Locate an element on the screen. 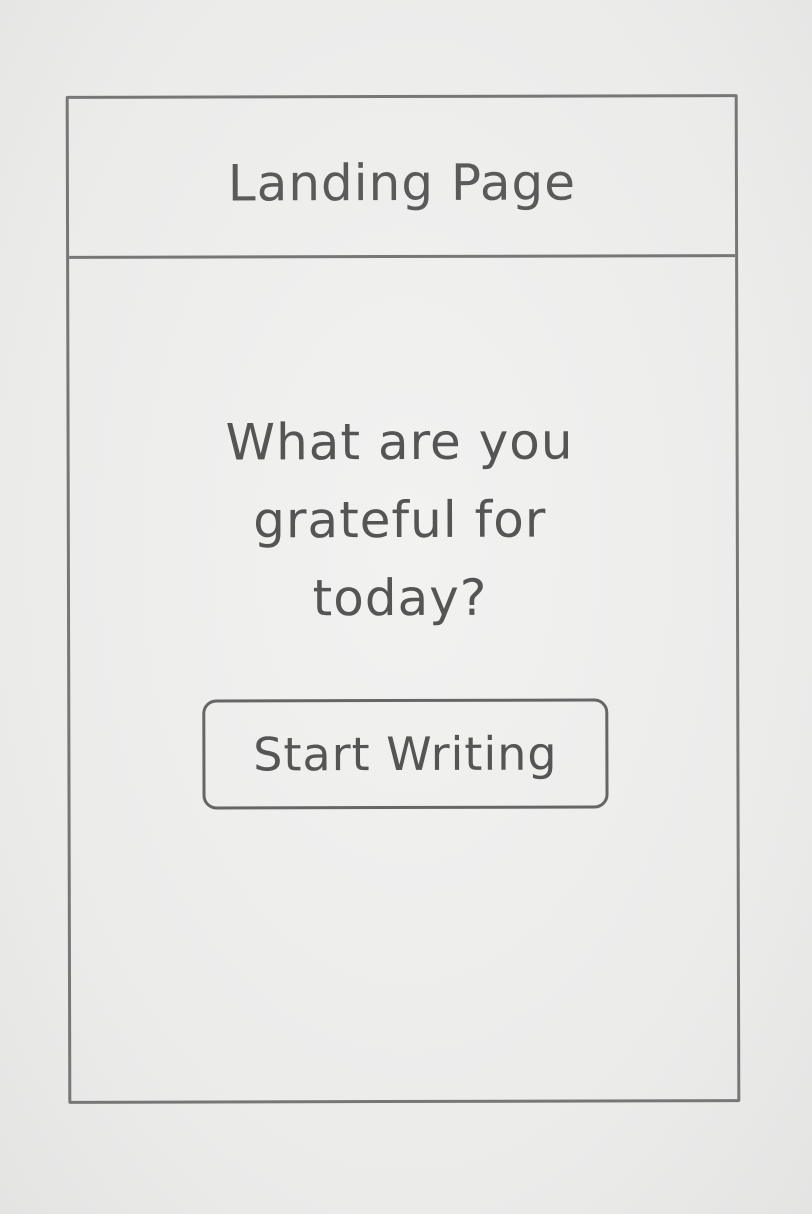 Image resolution: width=812 pixels, height=1214 pixels. gratitude-prompt: What are you grateful for today? is located at coordinates (399, 520).